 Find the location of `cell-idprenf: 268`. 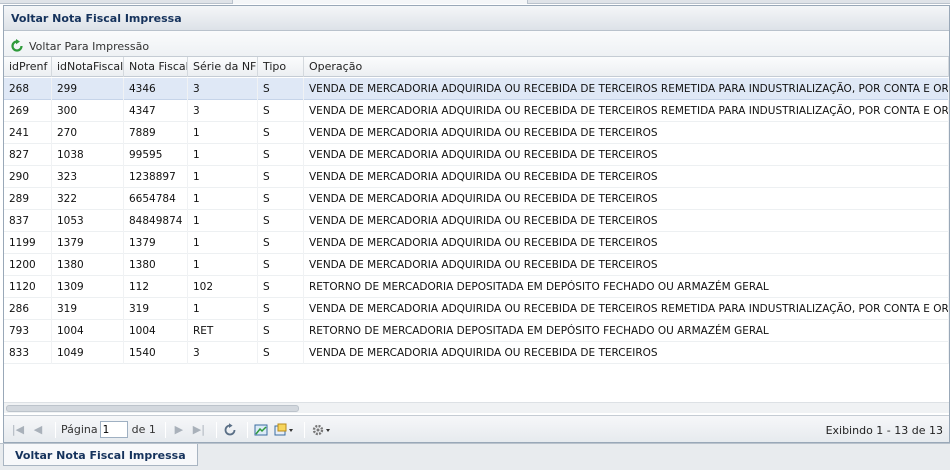

cell-idprenf: 268 is located at coordinates (28, 89).